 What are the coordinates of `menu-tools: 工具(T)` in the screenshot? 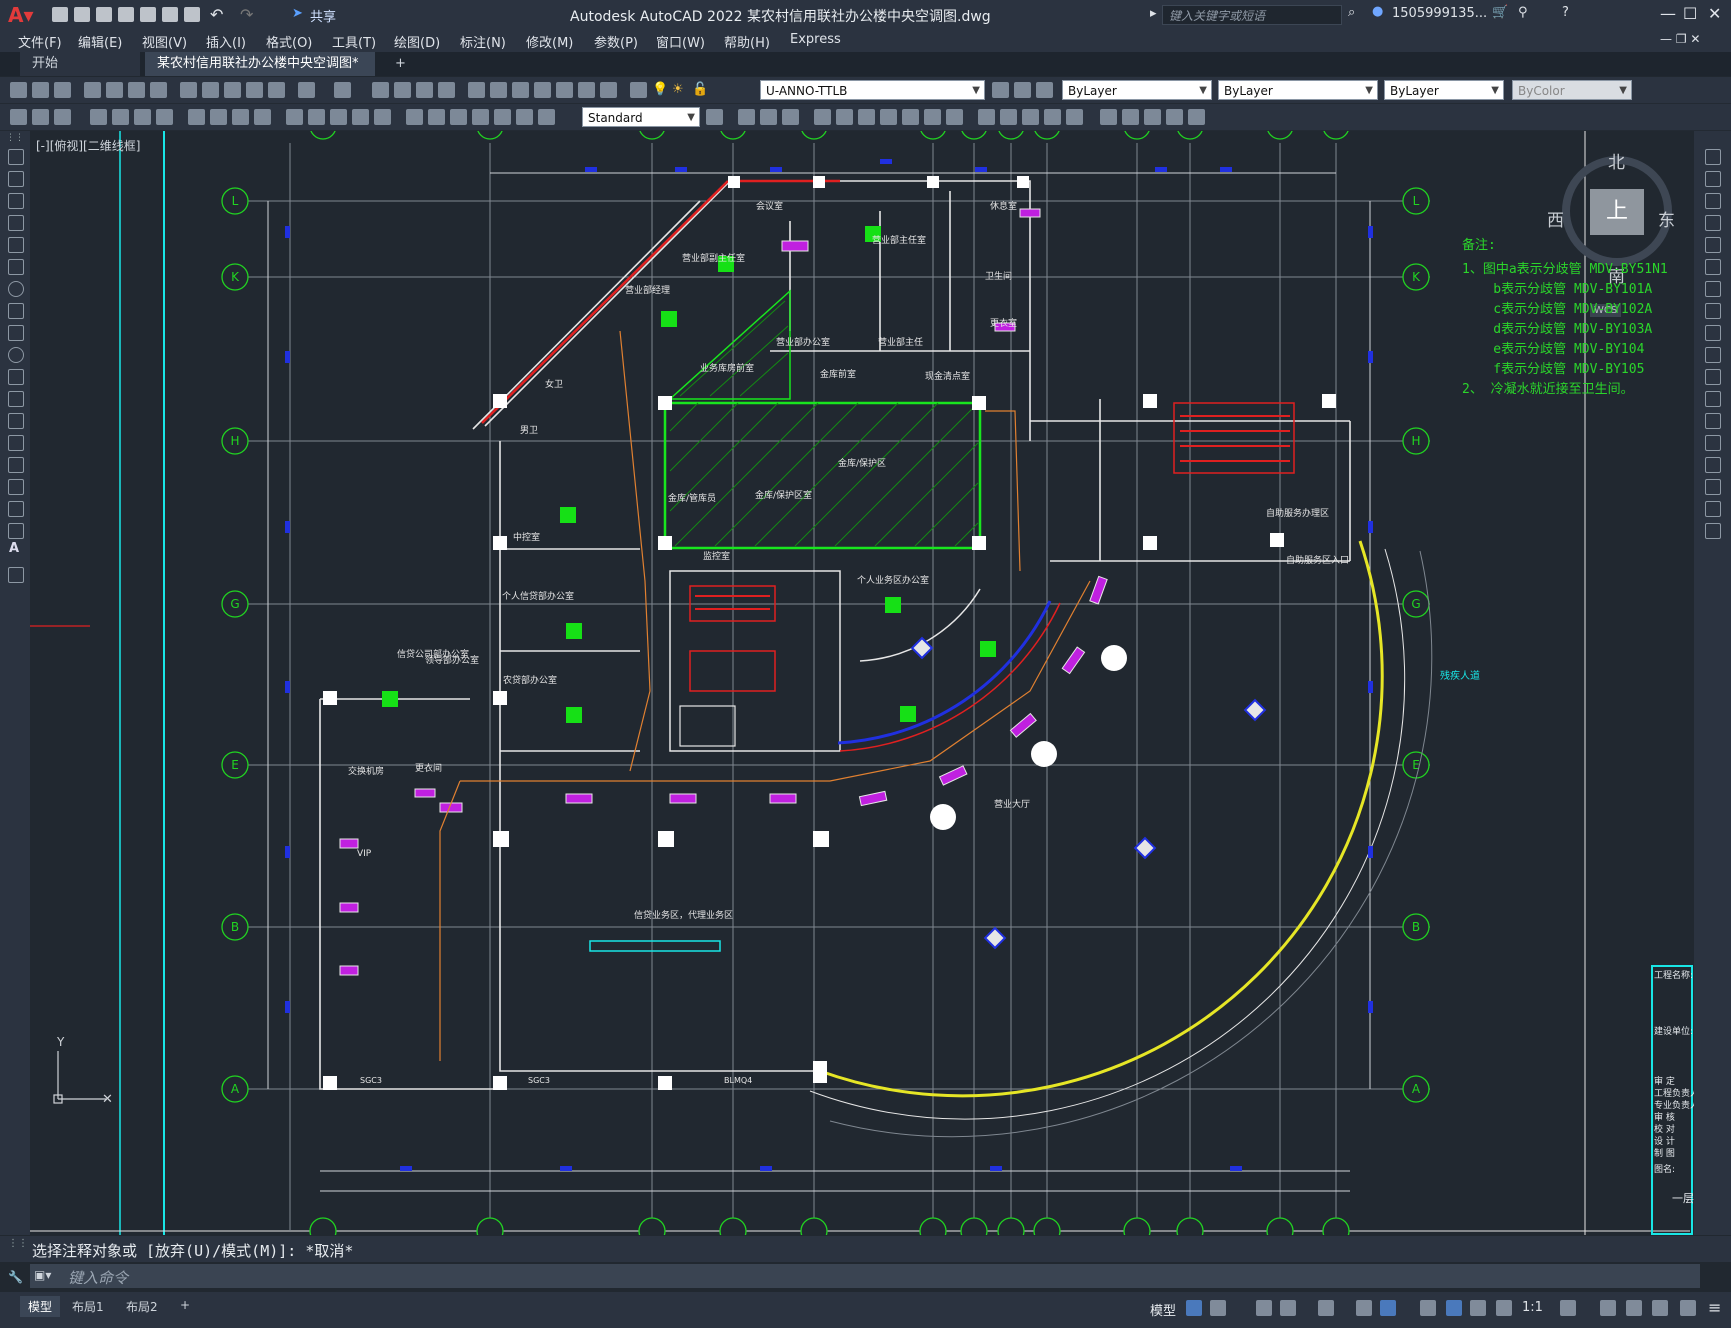 It's located at (354, 41).